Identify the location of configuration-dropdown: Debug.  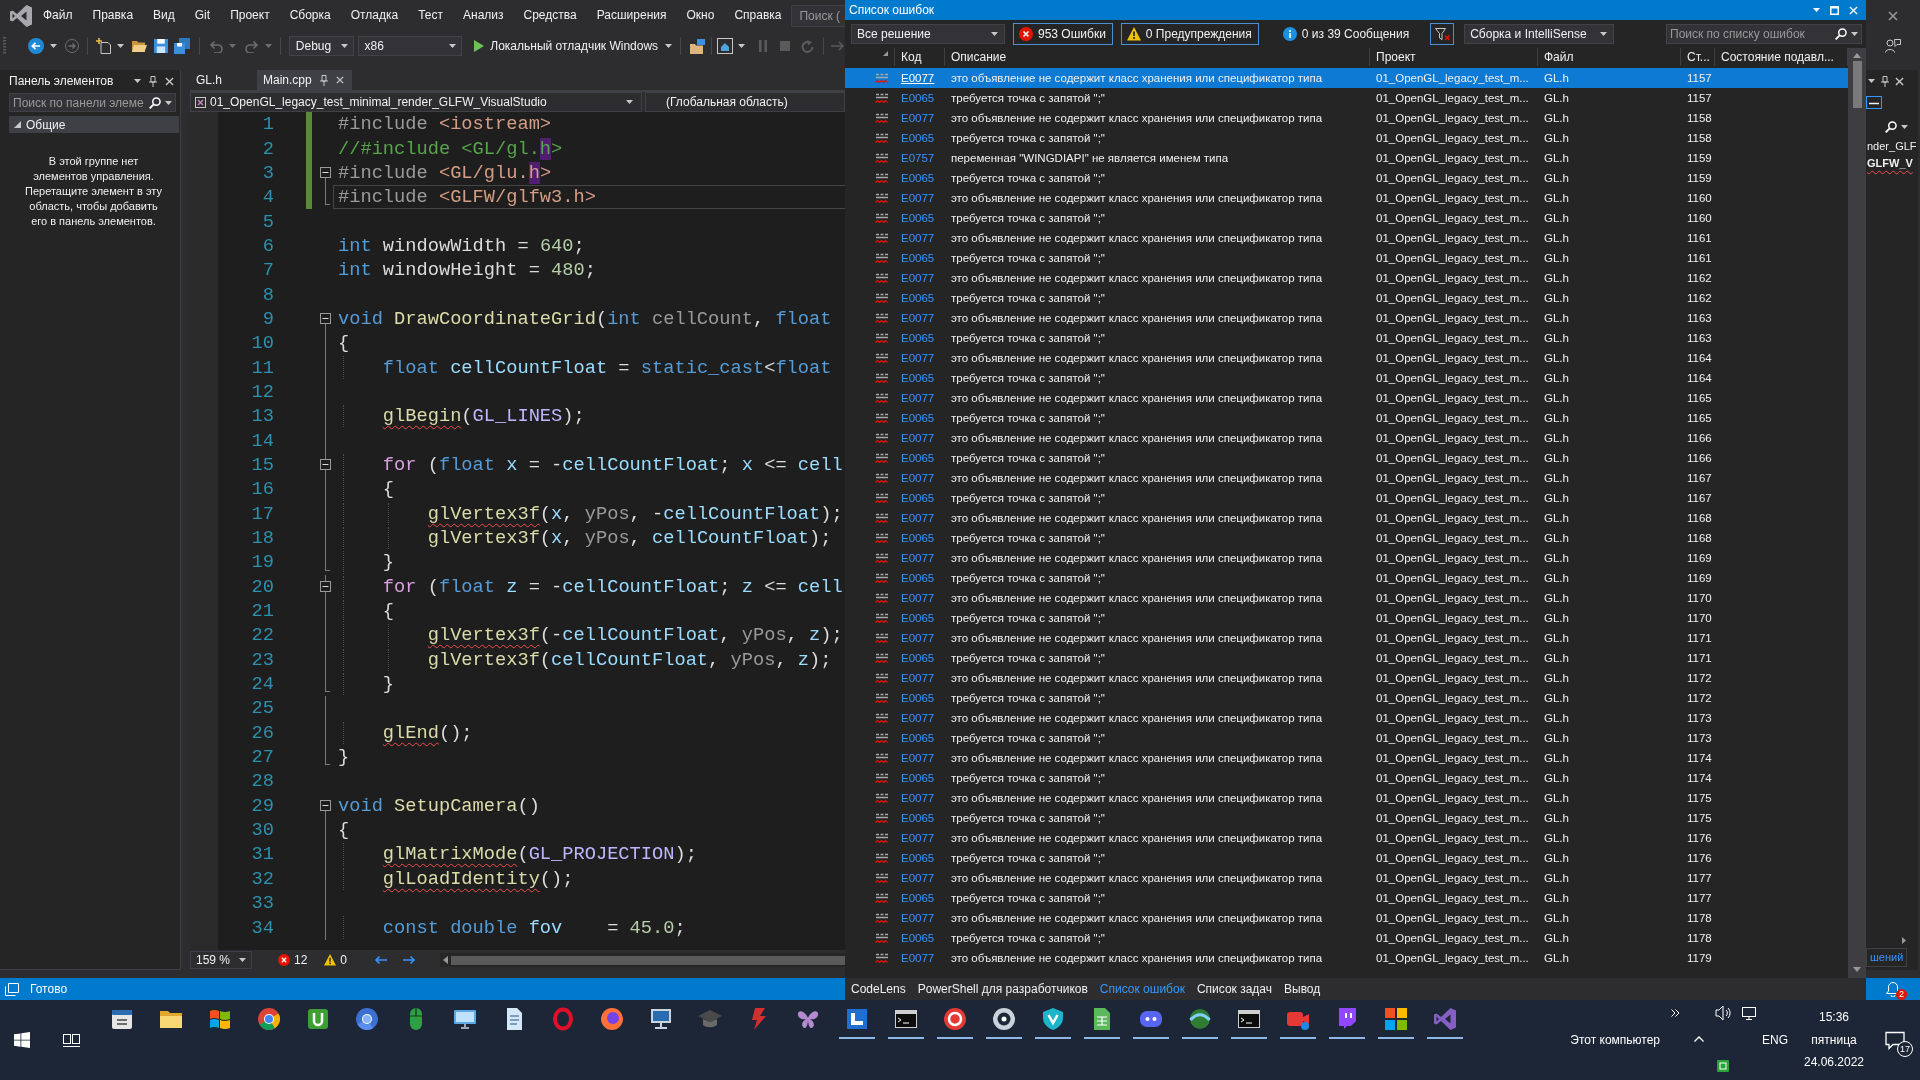
(321, 46).